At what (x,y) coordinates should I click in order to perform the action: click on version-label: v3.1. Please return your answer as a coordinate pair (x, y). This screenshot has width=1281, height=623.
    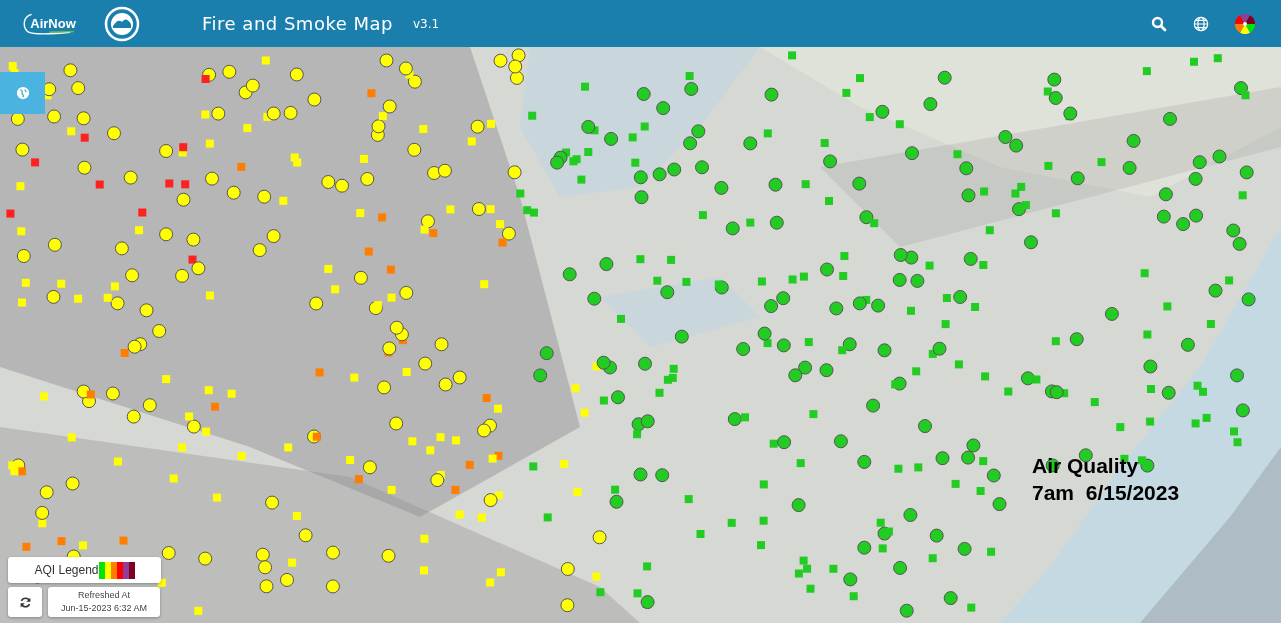
    Looking at the image, I should click on (426, 23).